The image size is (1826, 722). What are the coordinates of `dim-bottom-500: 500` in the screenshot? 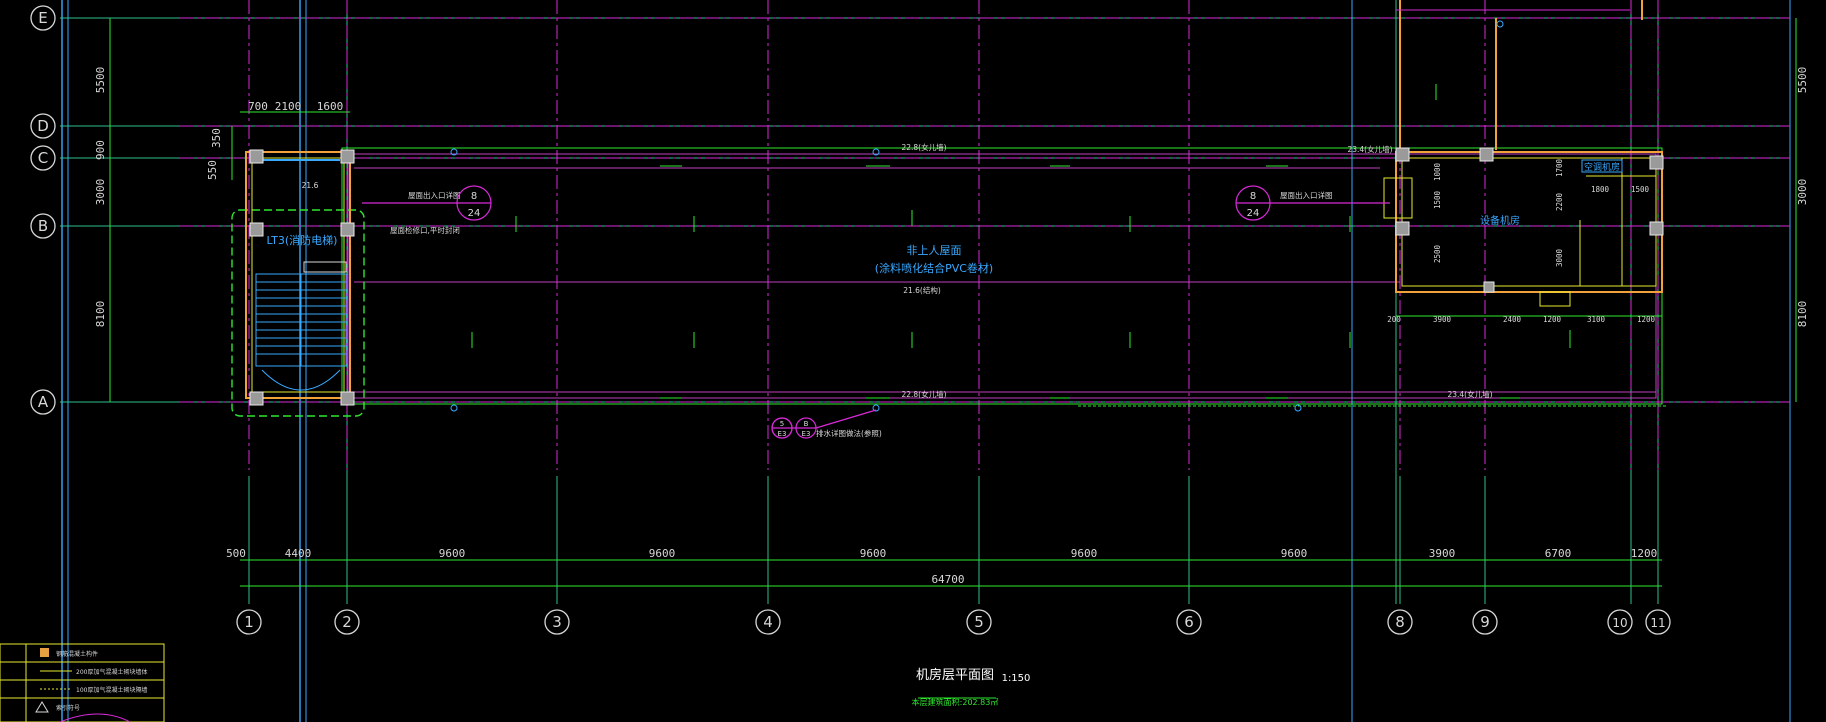 It's located at (236, 553).